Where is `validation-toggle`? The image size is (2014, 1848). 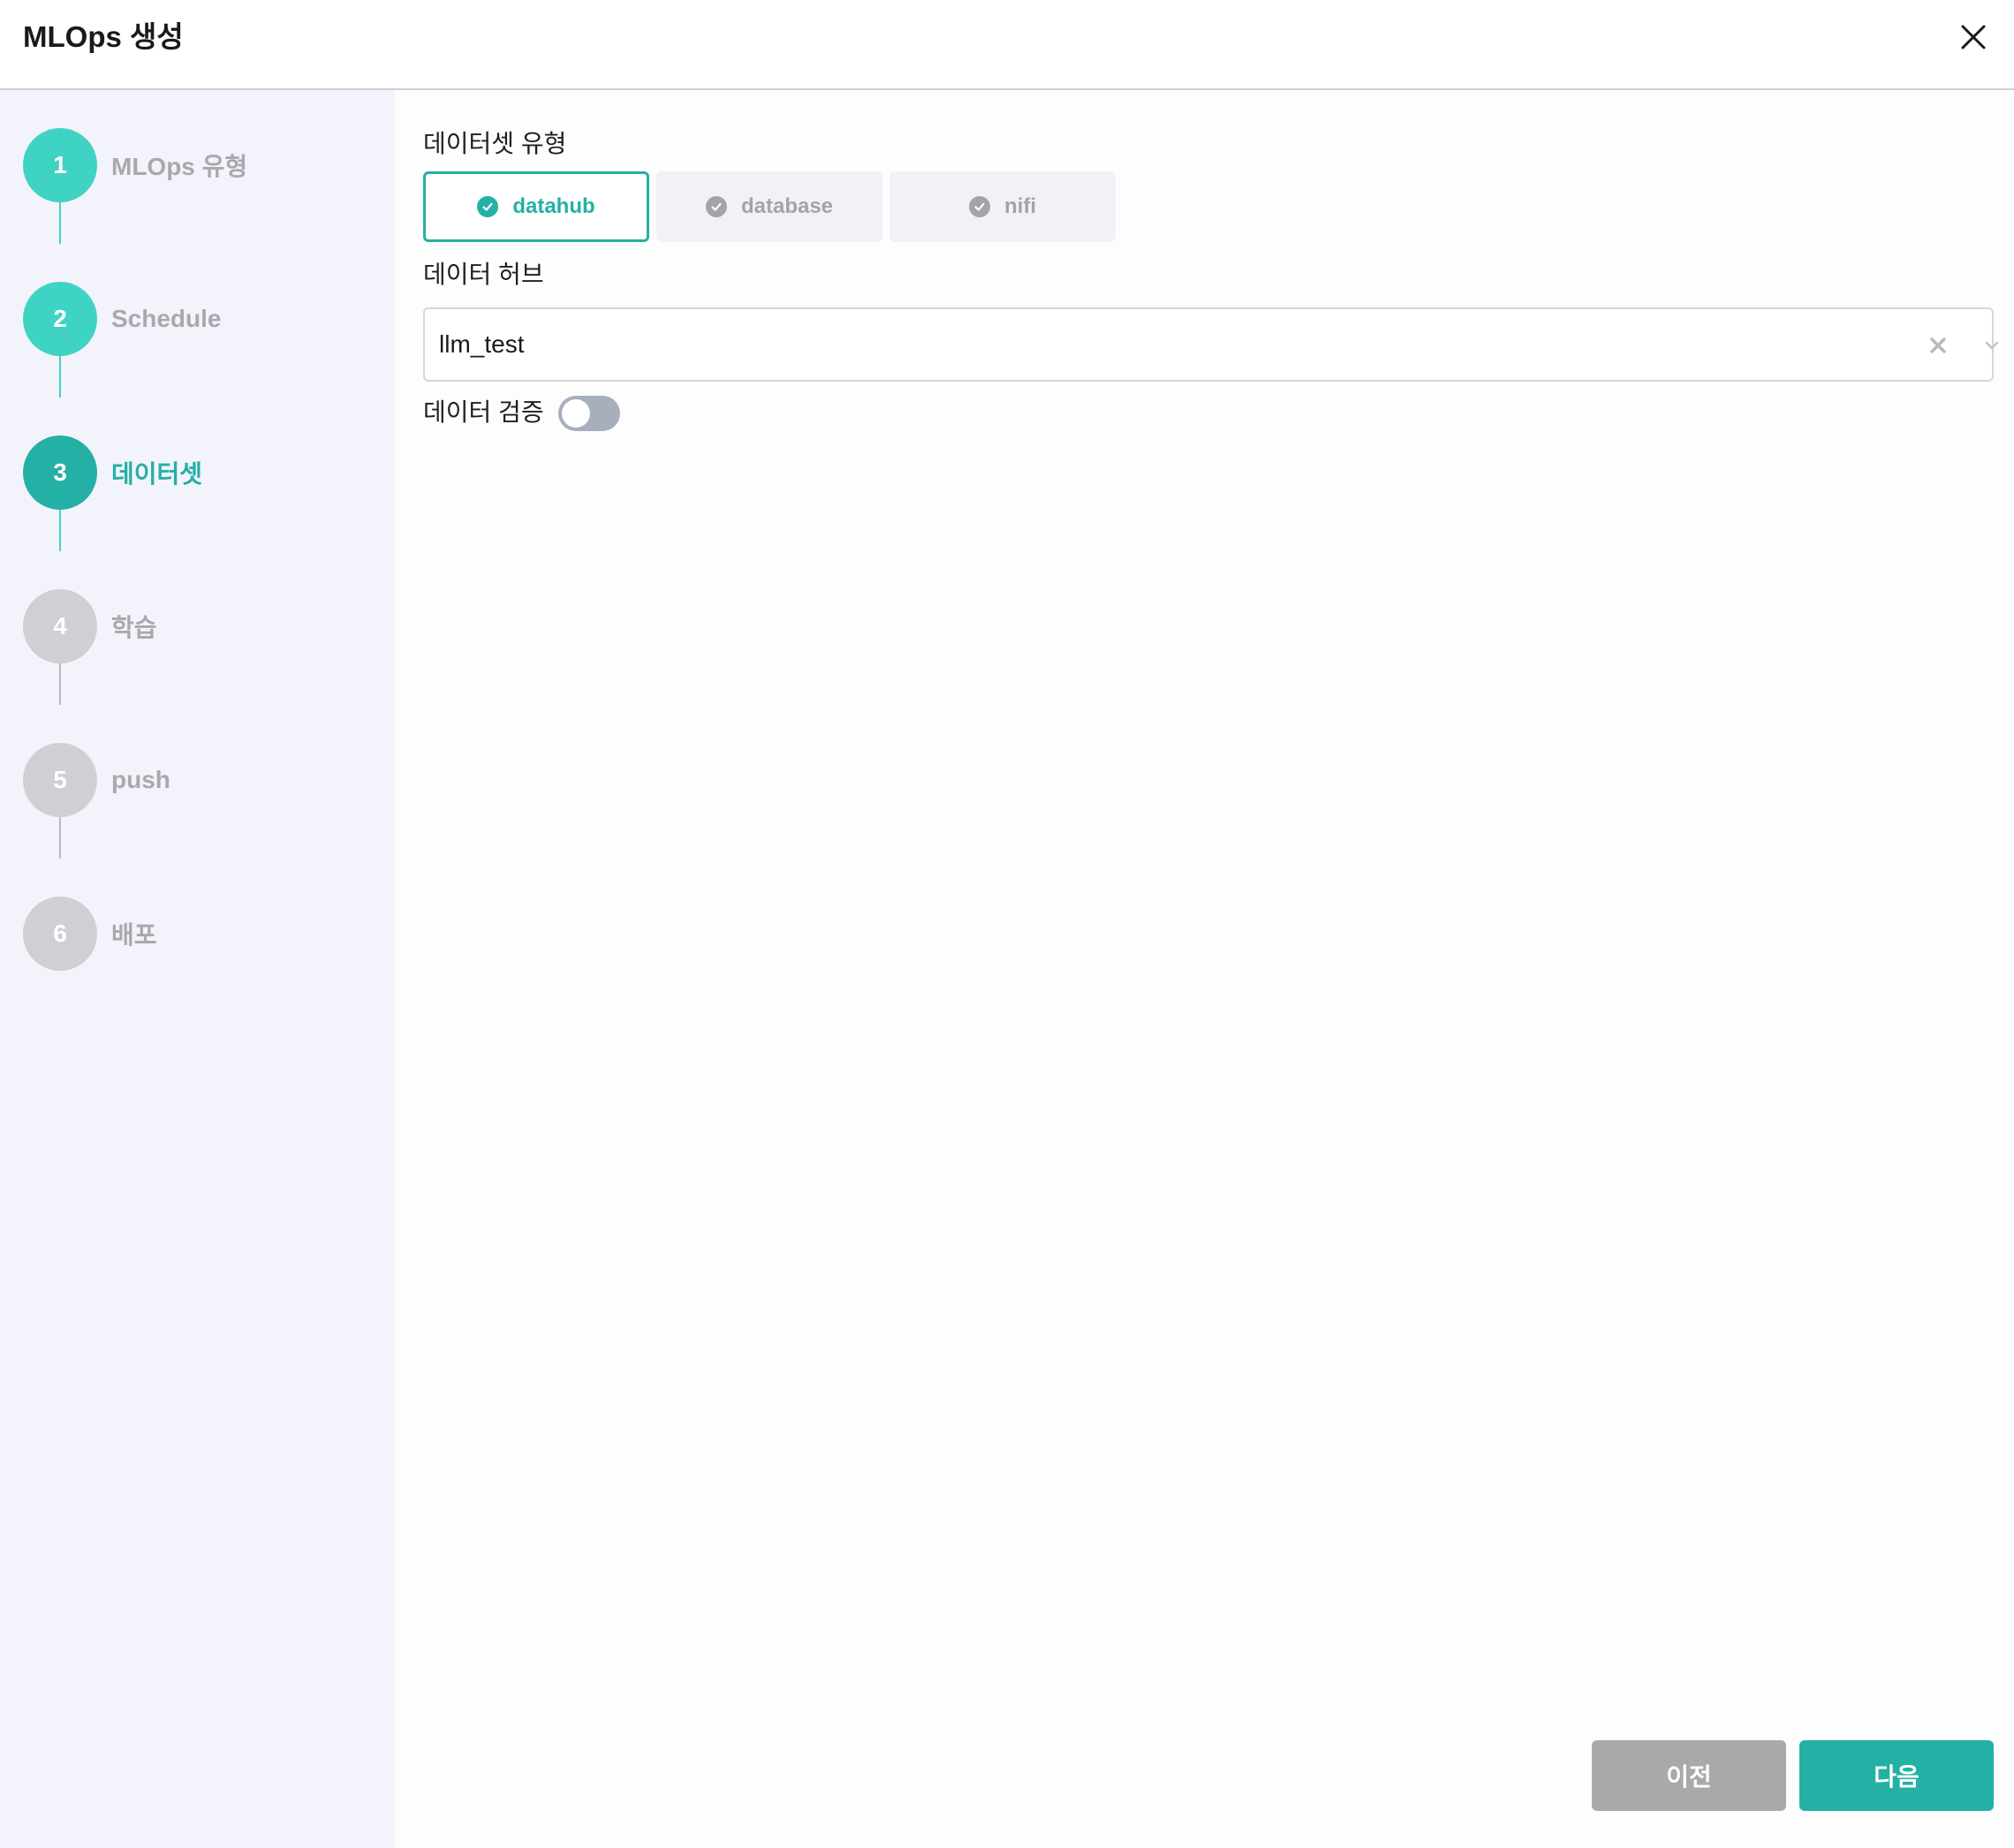 validation-toggle is located at coordinates (589, 413).